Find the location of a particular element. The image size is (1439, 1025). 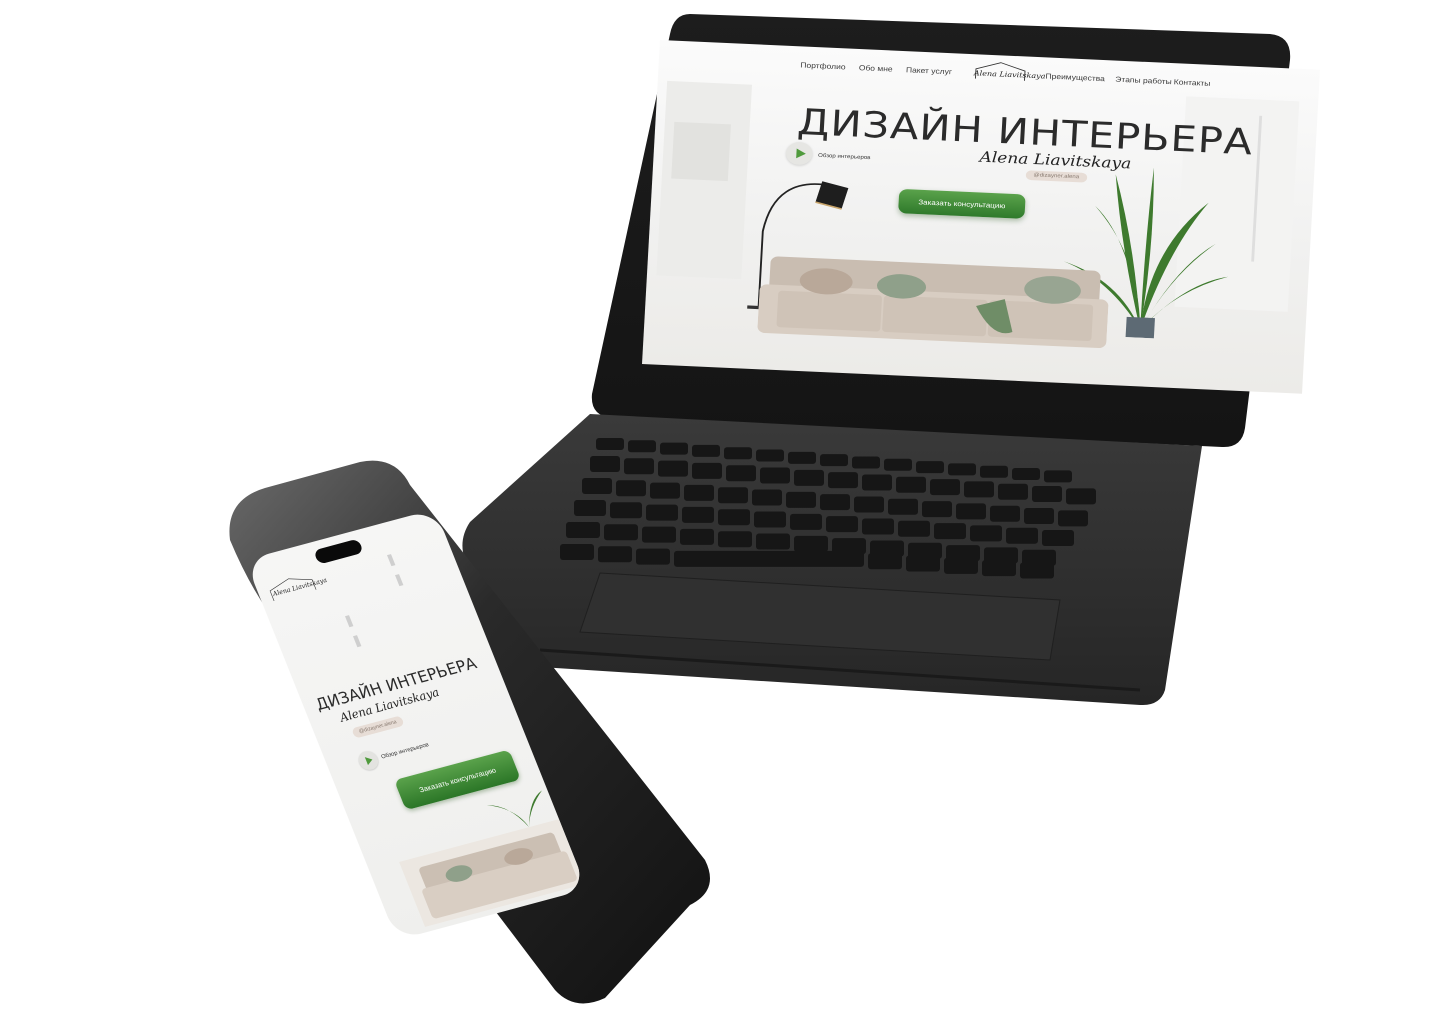

phone-logo: Alena Liavitskaya is located at coordinates (296, 587).